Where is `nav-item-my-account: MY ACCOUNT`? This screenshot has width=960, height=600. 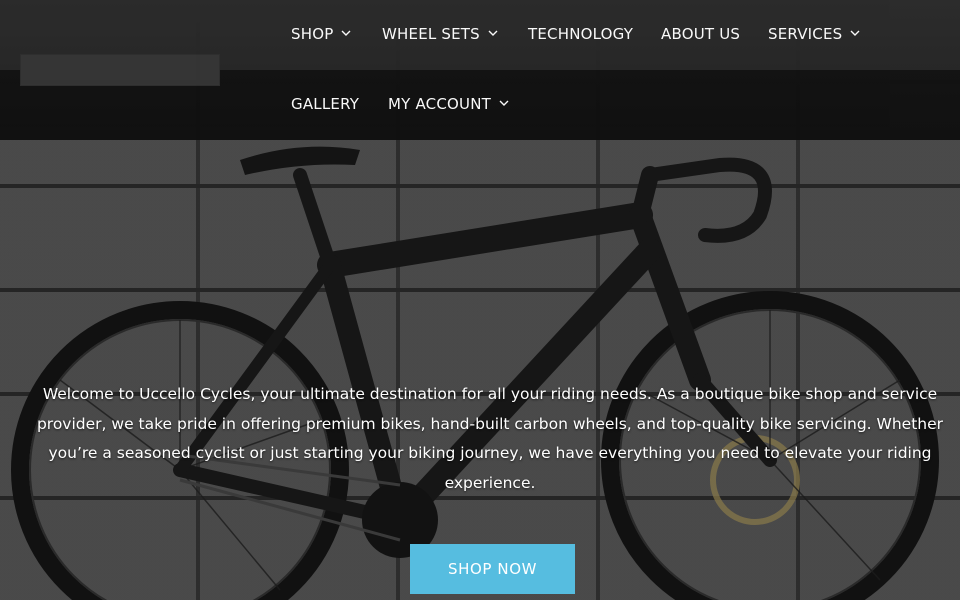
nav-item-my-account: MY ACCOUNT is located at coordinates (448, 104).